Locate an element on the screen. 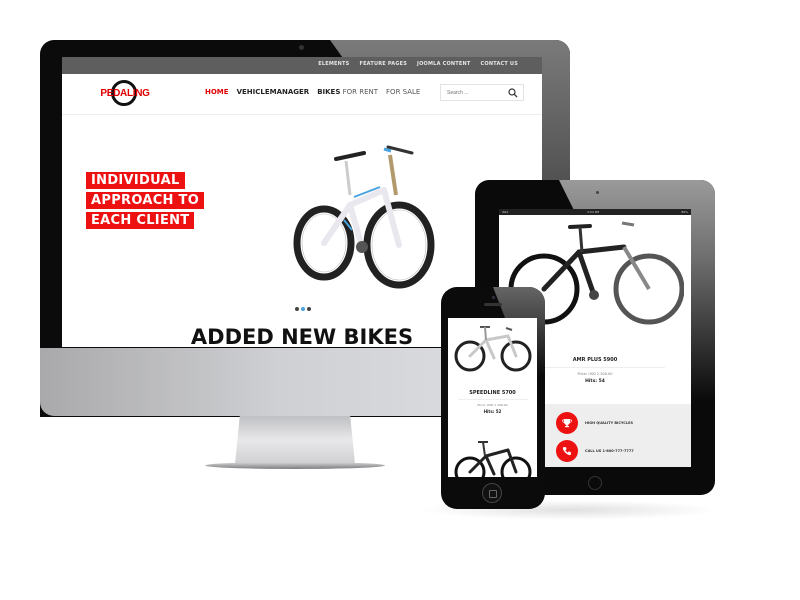  hero-line: APPROACH TO is located at coordinates (145, 200).